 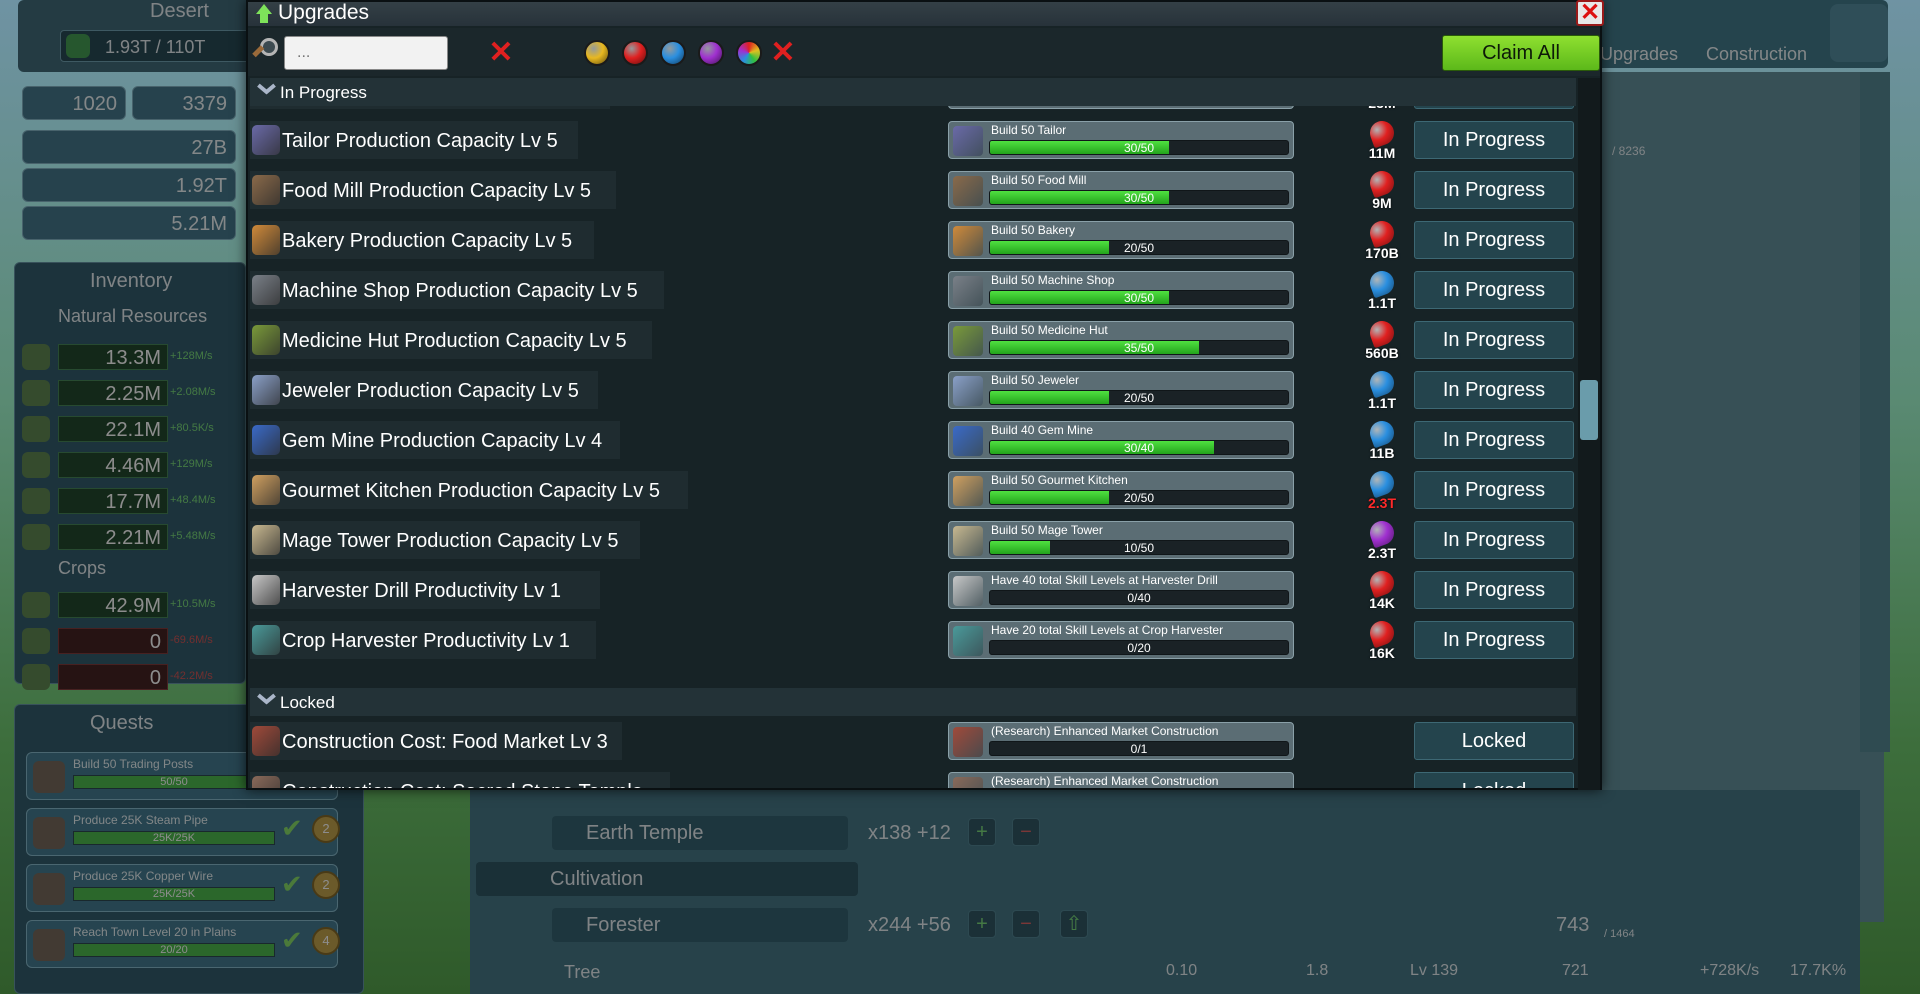 What do you see at coordinates (1139, 648) in the screenshot?
I see `requirement-progress-value: 0/20` at bounding box center [1139, 648].